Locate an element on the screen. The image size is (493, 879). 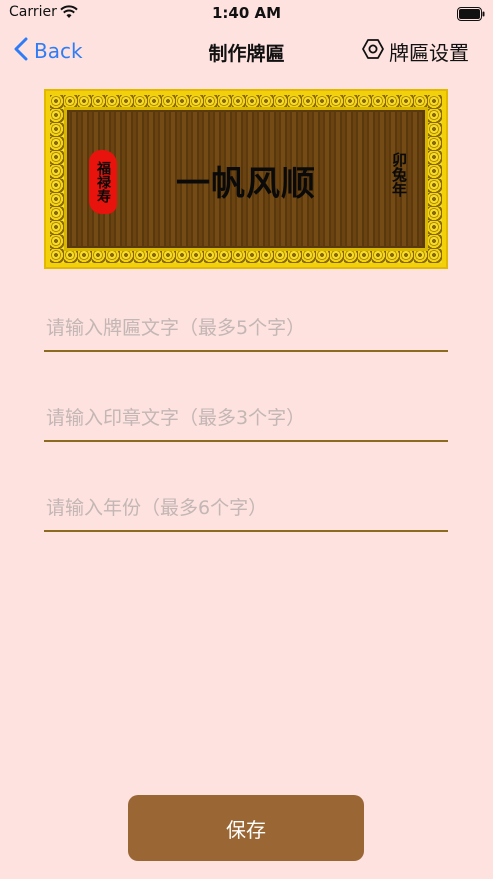
plaque-board: 福禄寿 一帆风顺 卯兔年 is located at coordinates (246, 179).